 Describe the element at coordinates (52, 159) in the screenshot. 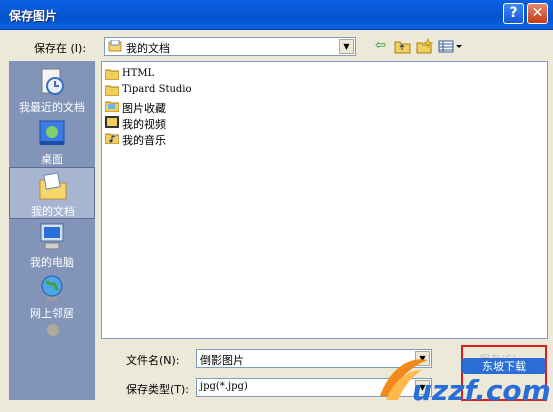

I see `place-label: 桌面` at that location.